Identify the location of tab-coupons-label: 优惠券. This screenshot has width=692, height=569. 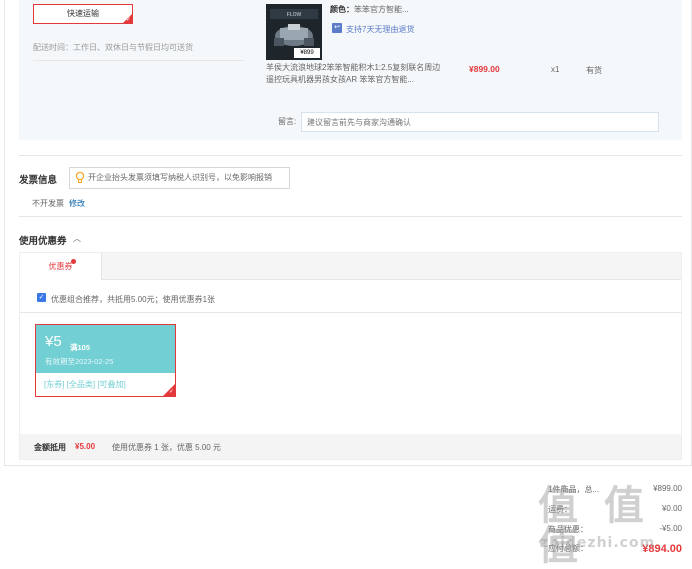
(60, 266).